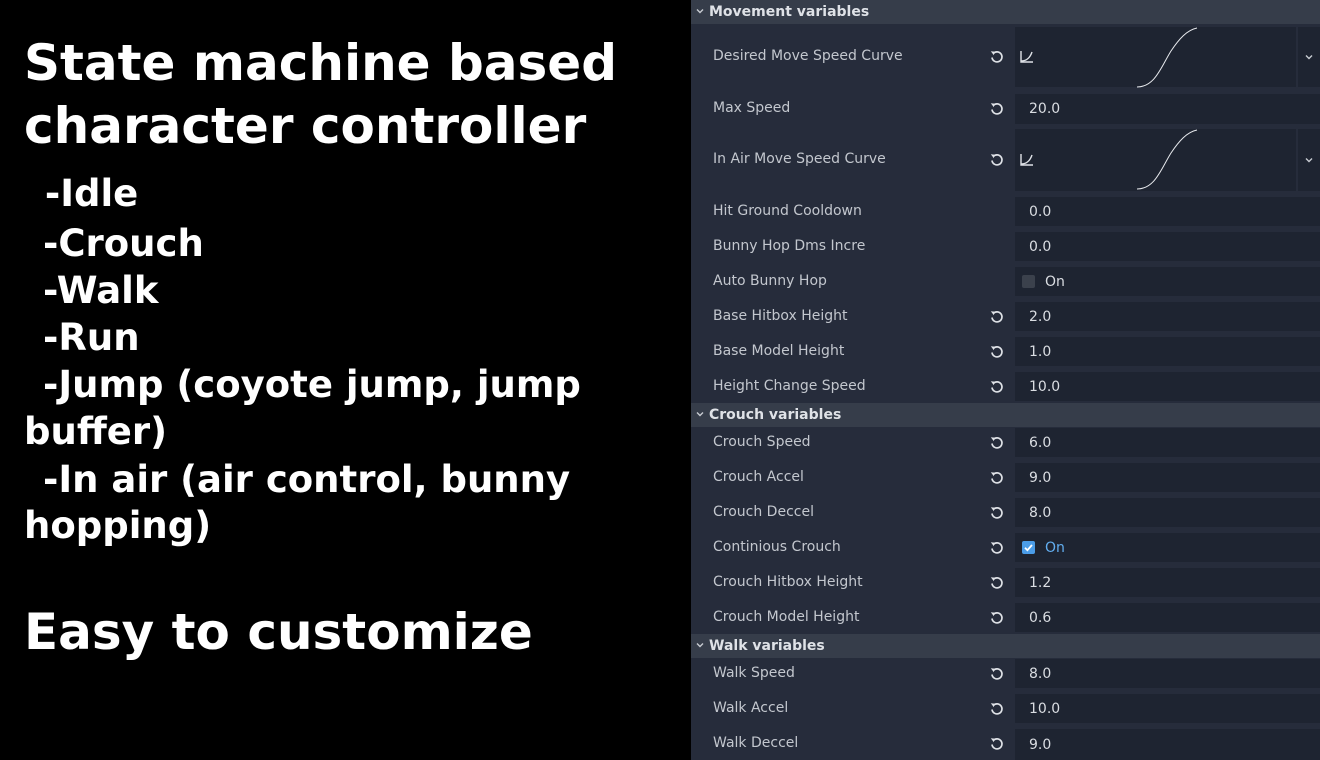 The height and width of the screenshot is (760, 1320). What do you see at coordinates (763, 512) in the screenshot?
I see `property-label: Crouch Deccel` at bounding box center [763, 512].